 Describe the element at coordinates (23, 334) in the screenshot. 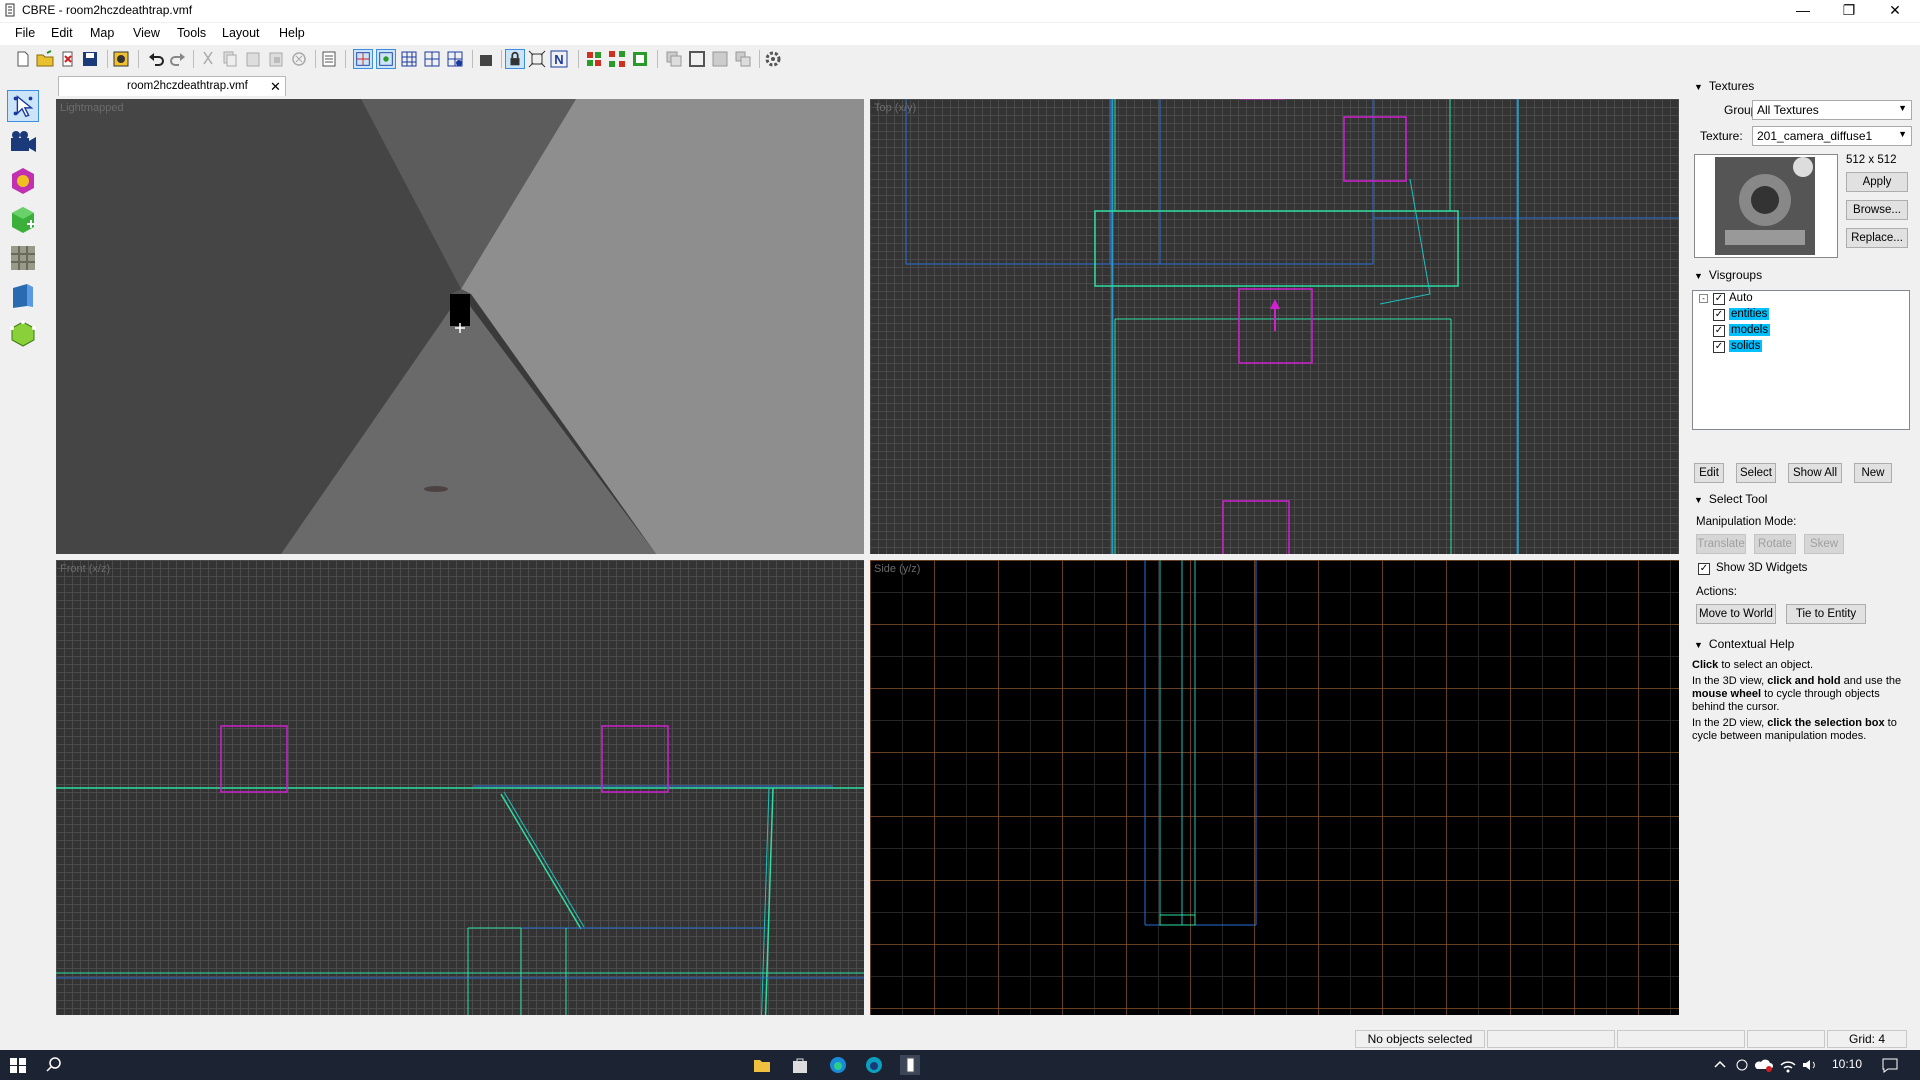

I see `vertex-tool-icon` at that location.